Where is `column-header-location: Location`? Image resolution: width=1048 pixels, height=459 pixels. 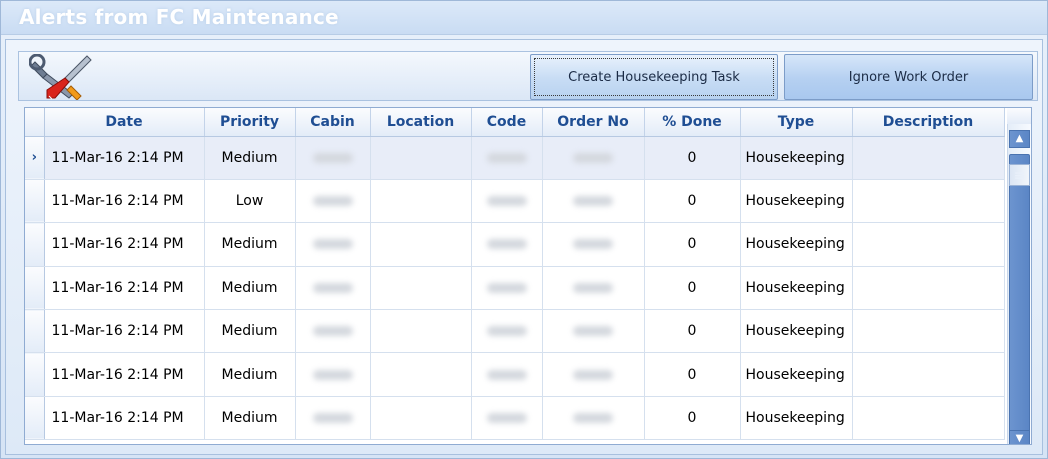
column-header-location: Location is located at coordinates (421, 122).